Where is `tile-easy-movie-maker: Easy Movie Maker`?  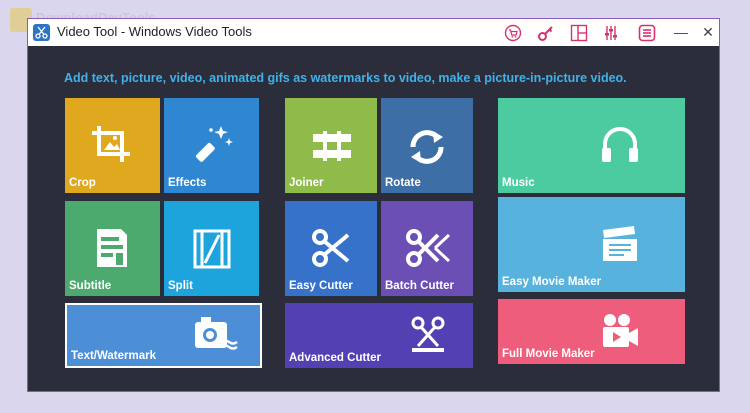
tile-easy-movie-maker: Easy Movie Maker is located at coordinates (591, 244).